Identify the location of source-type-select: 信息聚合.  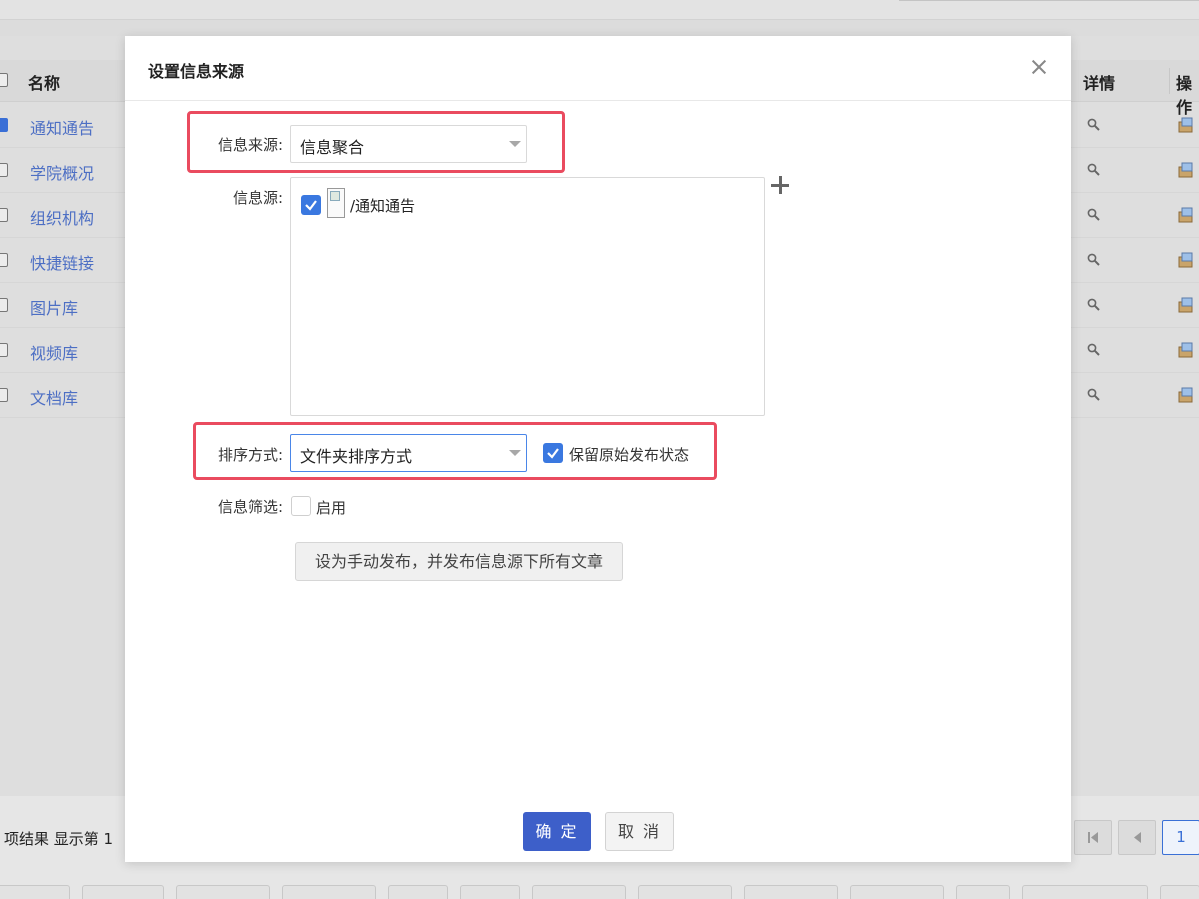
(408, 144).